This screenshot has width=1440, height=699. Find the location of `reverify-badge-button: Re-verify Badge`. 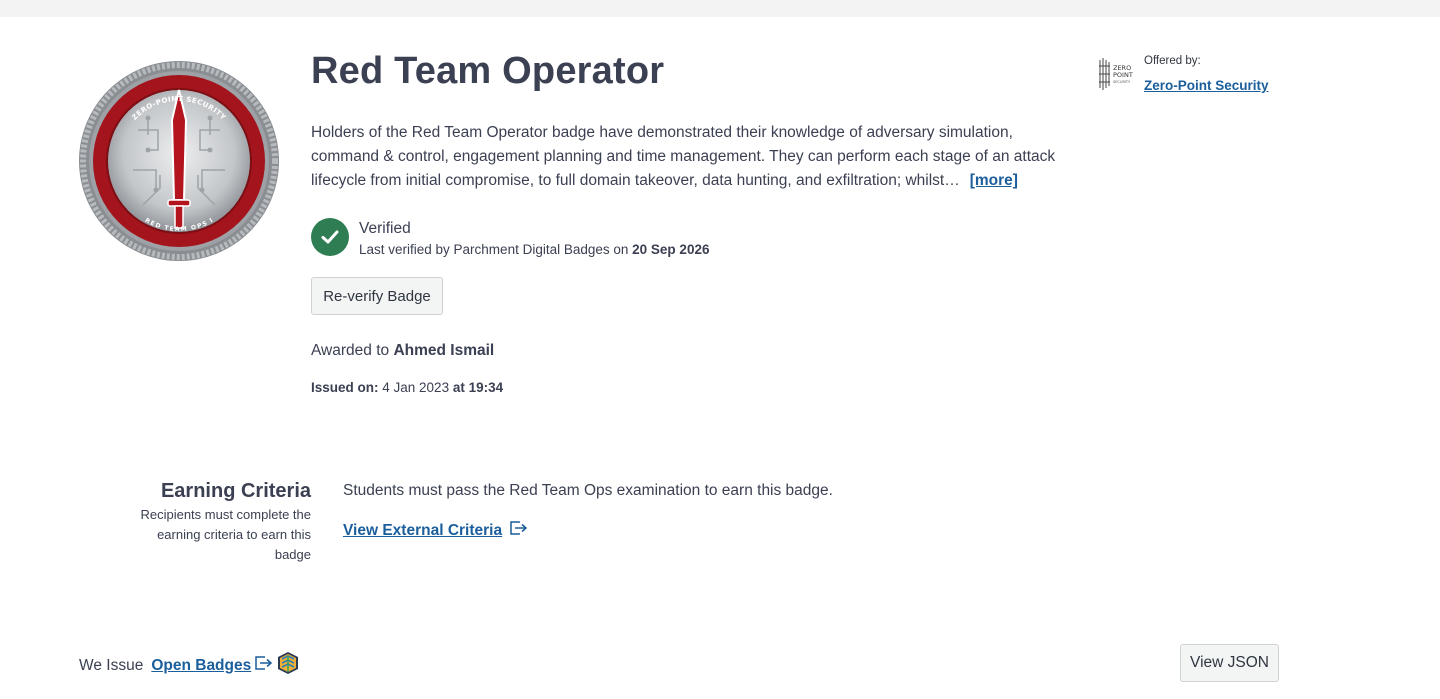

reverify-badge-button: Re-verify Badge is located at coordinates (377, 296).